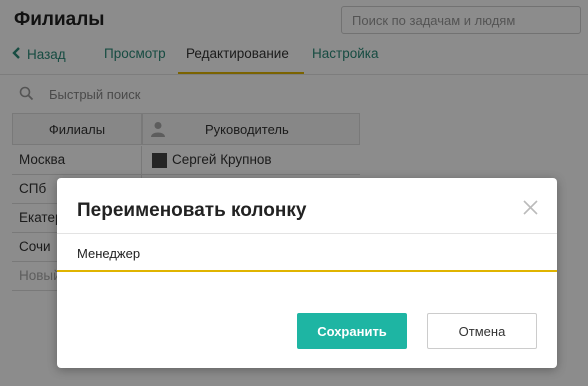  What do you see at coordinates (530, 210) in the screenshot?
I see `close-icon` at bounding box center [530, 210].